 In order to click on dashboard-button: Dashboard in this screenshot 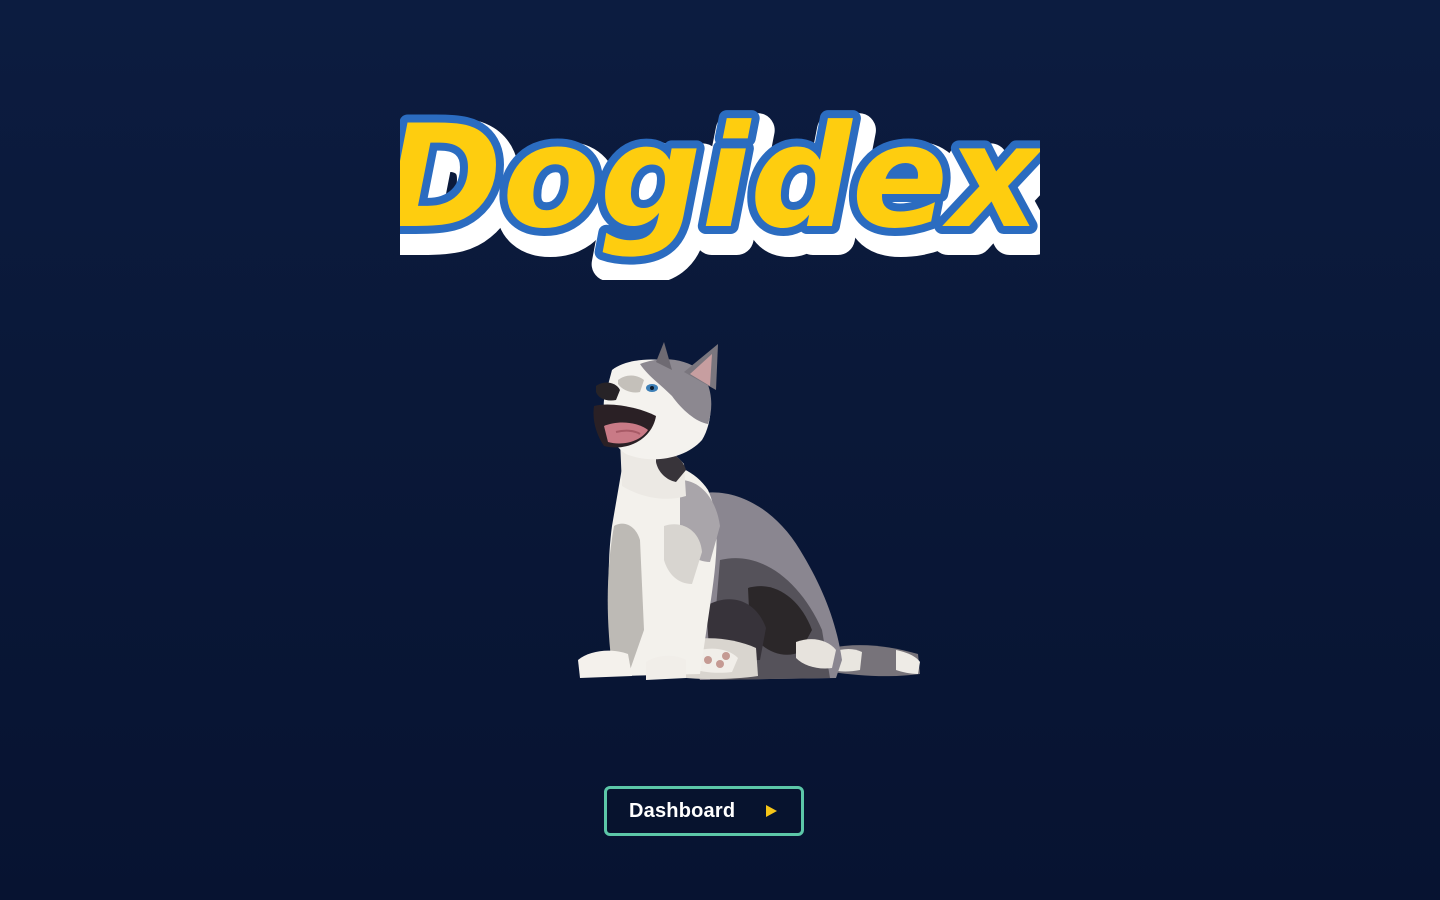, I will do `click(704, 811)`.